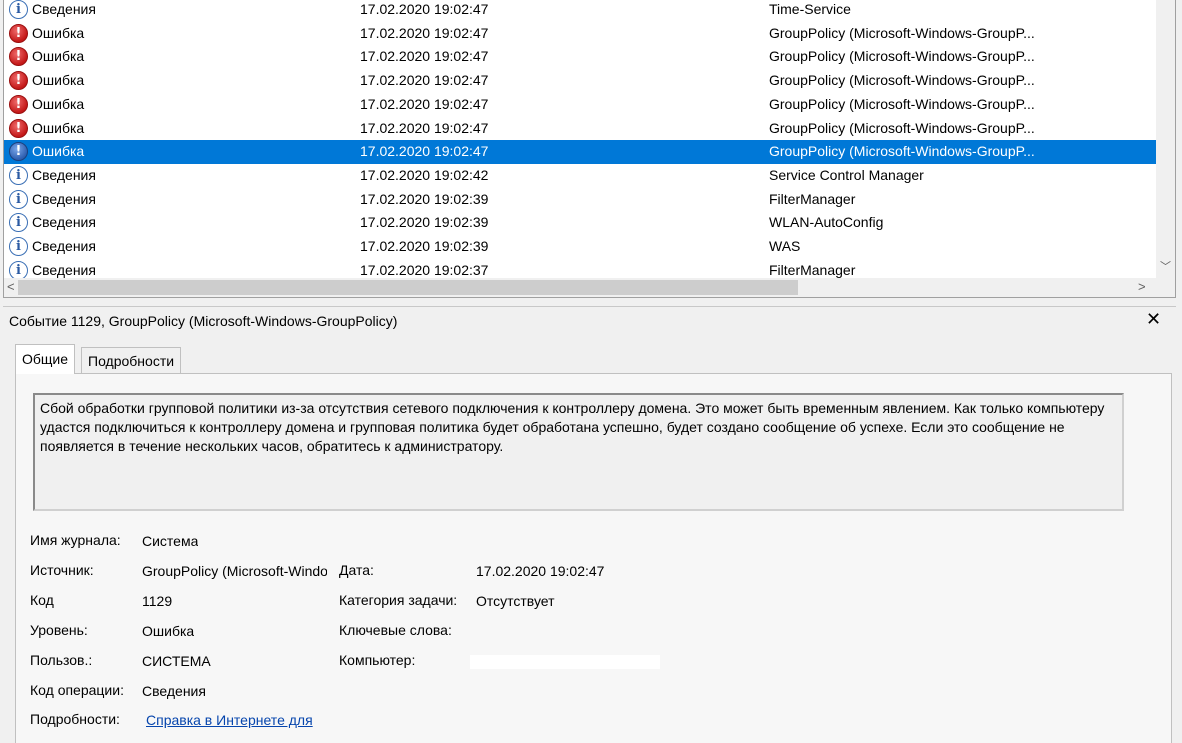  What do you see at coordinates (176, 661) in the screenshot?
I see `user-value: СИСТЕМА` at bounding box center [176, 661].